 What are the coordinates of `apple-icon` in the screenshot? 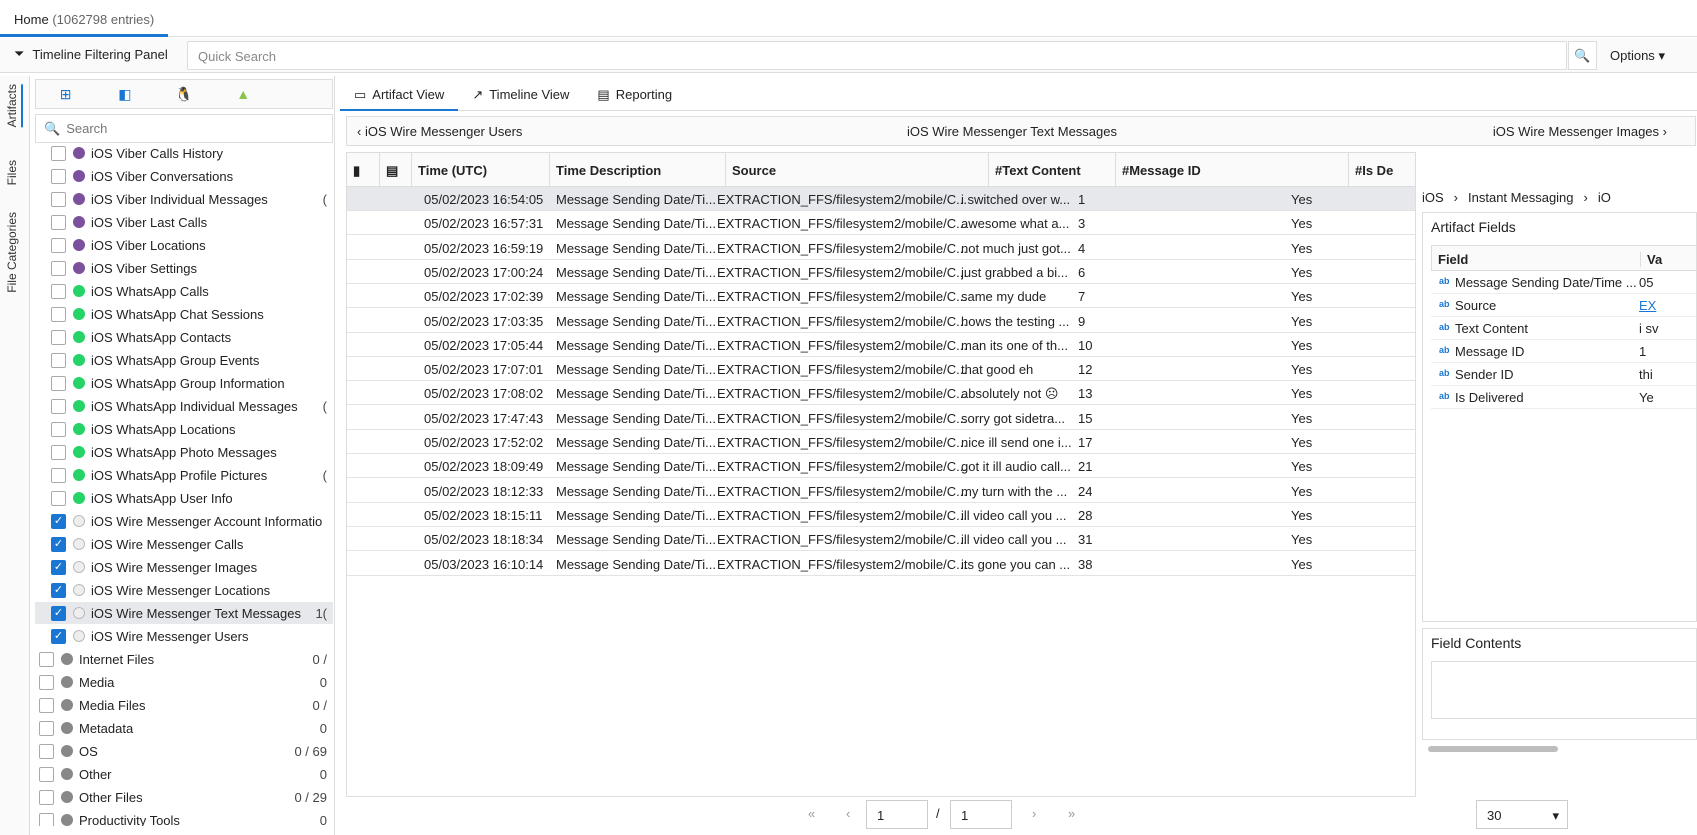 It's located at (302, 94).